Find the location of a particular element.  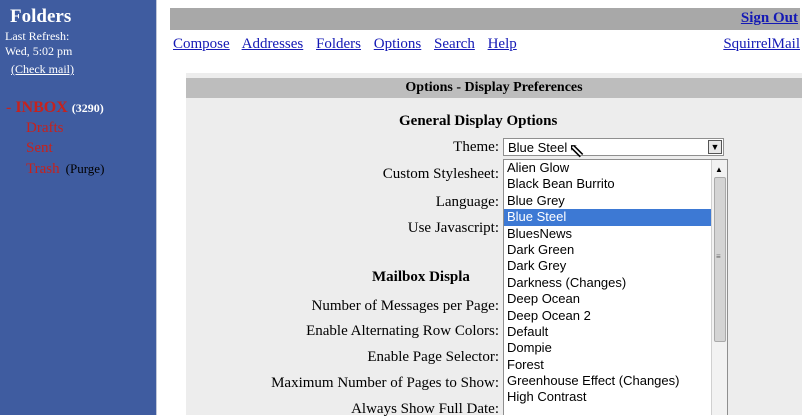

folder-inbox: - INBOX (3290) is located at coordinates (55, 108).